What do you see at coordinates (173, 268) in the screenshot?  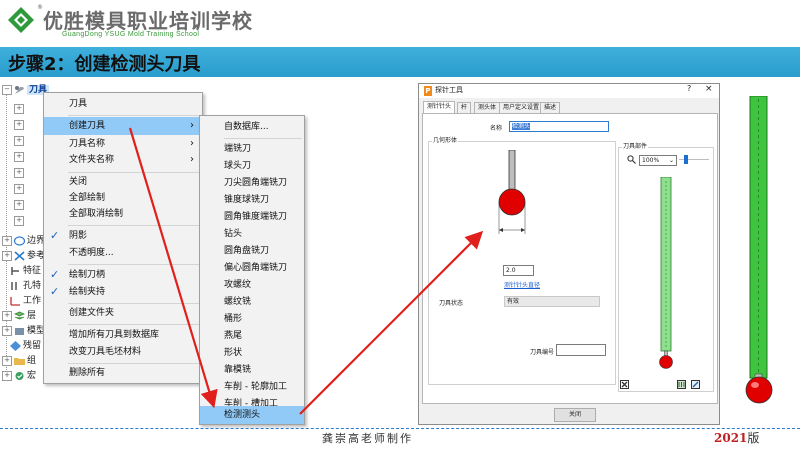 I see `arrow-to-probe-item` at bounding box center [173, 268].